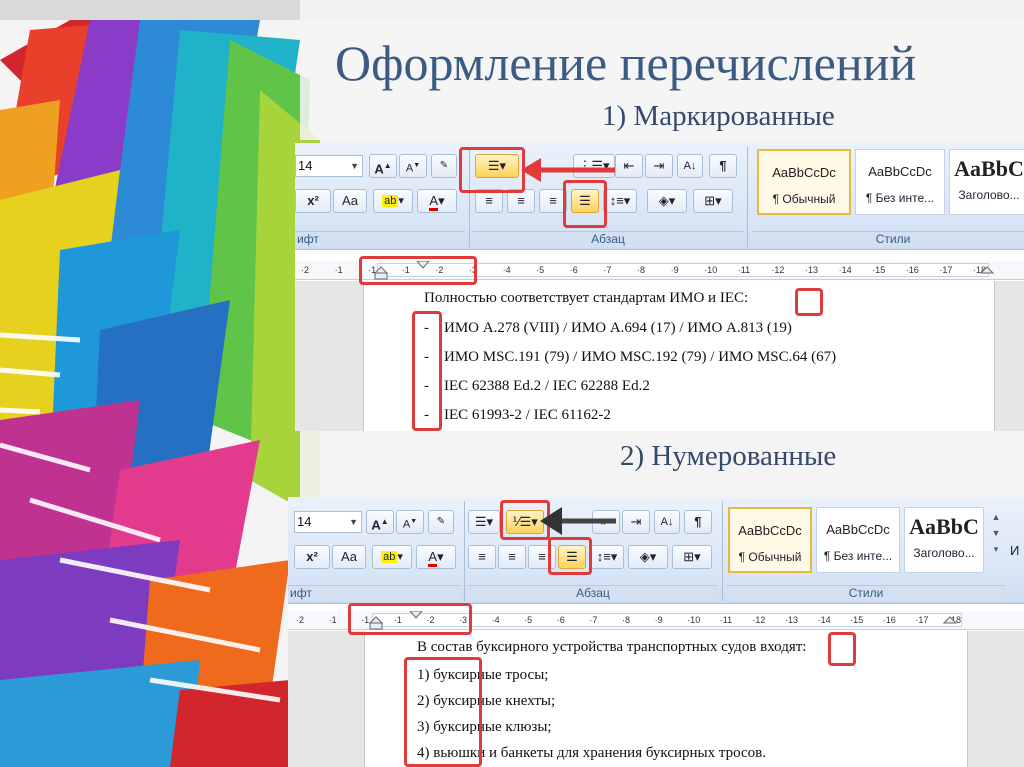  I want to click on subtitle-numbered: 2) Нумерованные, so click(728, 456).